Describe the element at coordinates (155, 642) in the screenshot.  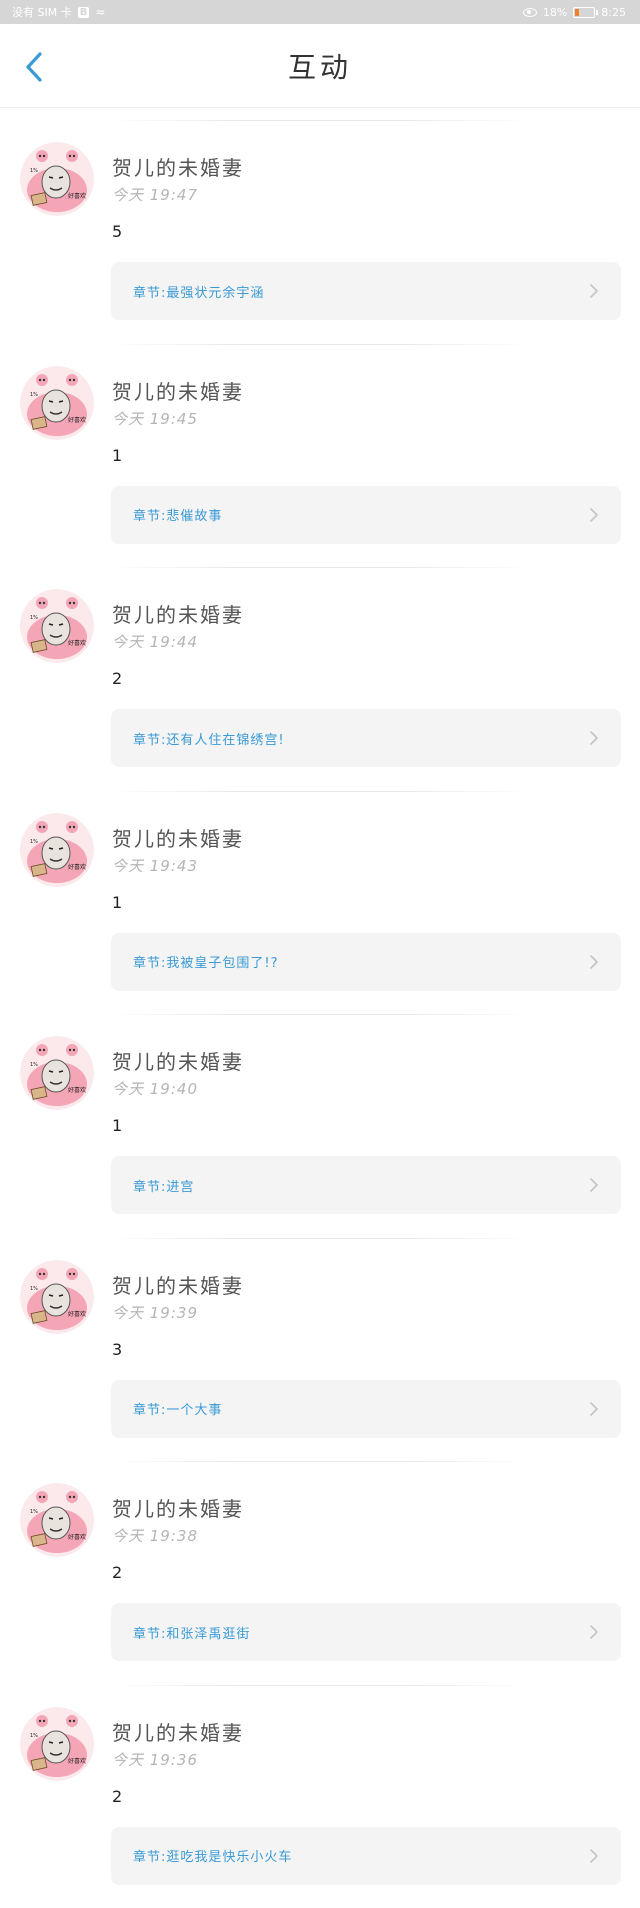
I see `timestamp: 今天 19:44` at that location.